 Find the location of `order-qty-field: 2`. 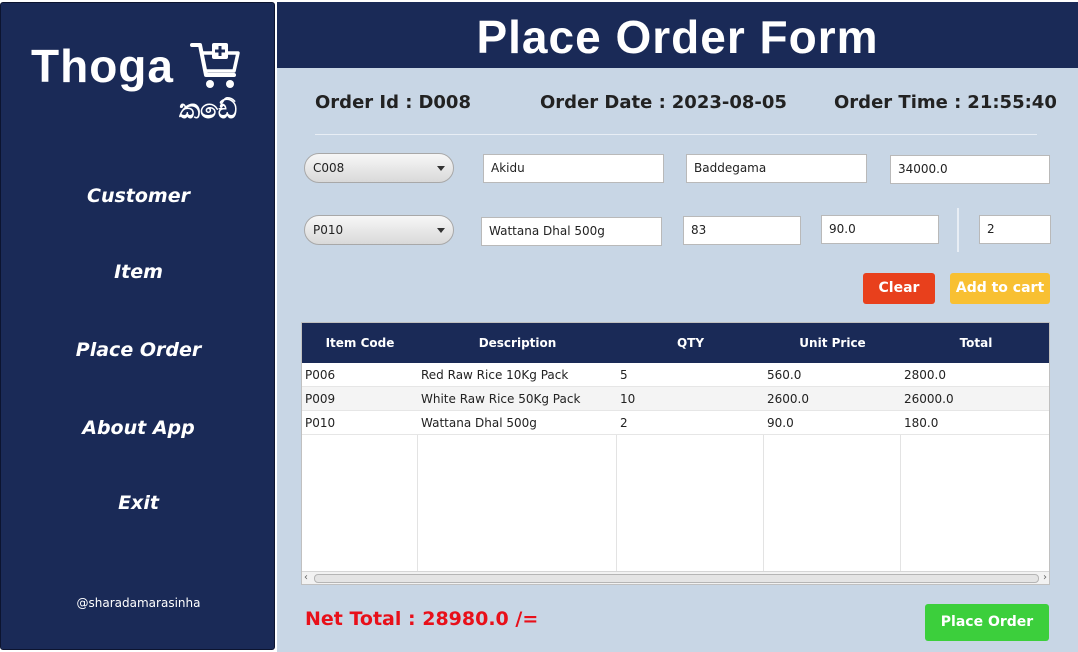

order-qty-field: 2 is located at coordinates (1015, 229).